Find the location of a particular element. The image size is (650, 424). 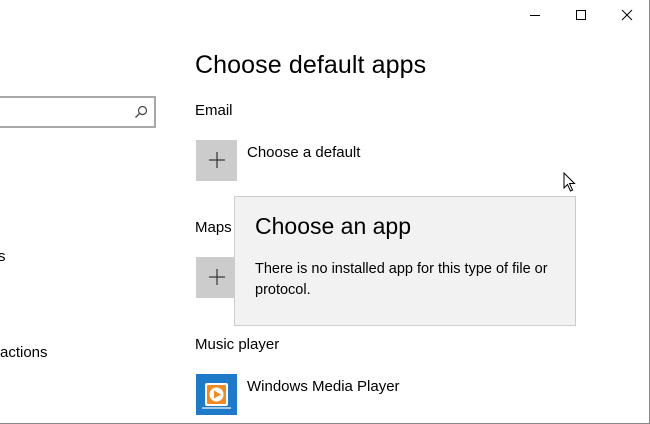

search-icon is located at coordinates (141, 114).